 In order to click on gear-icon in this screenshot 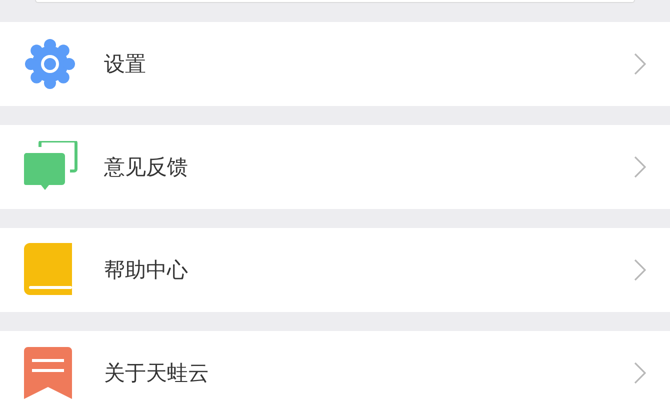, I will do `click(50, 64)`.